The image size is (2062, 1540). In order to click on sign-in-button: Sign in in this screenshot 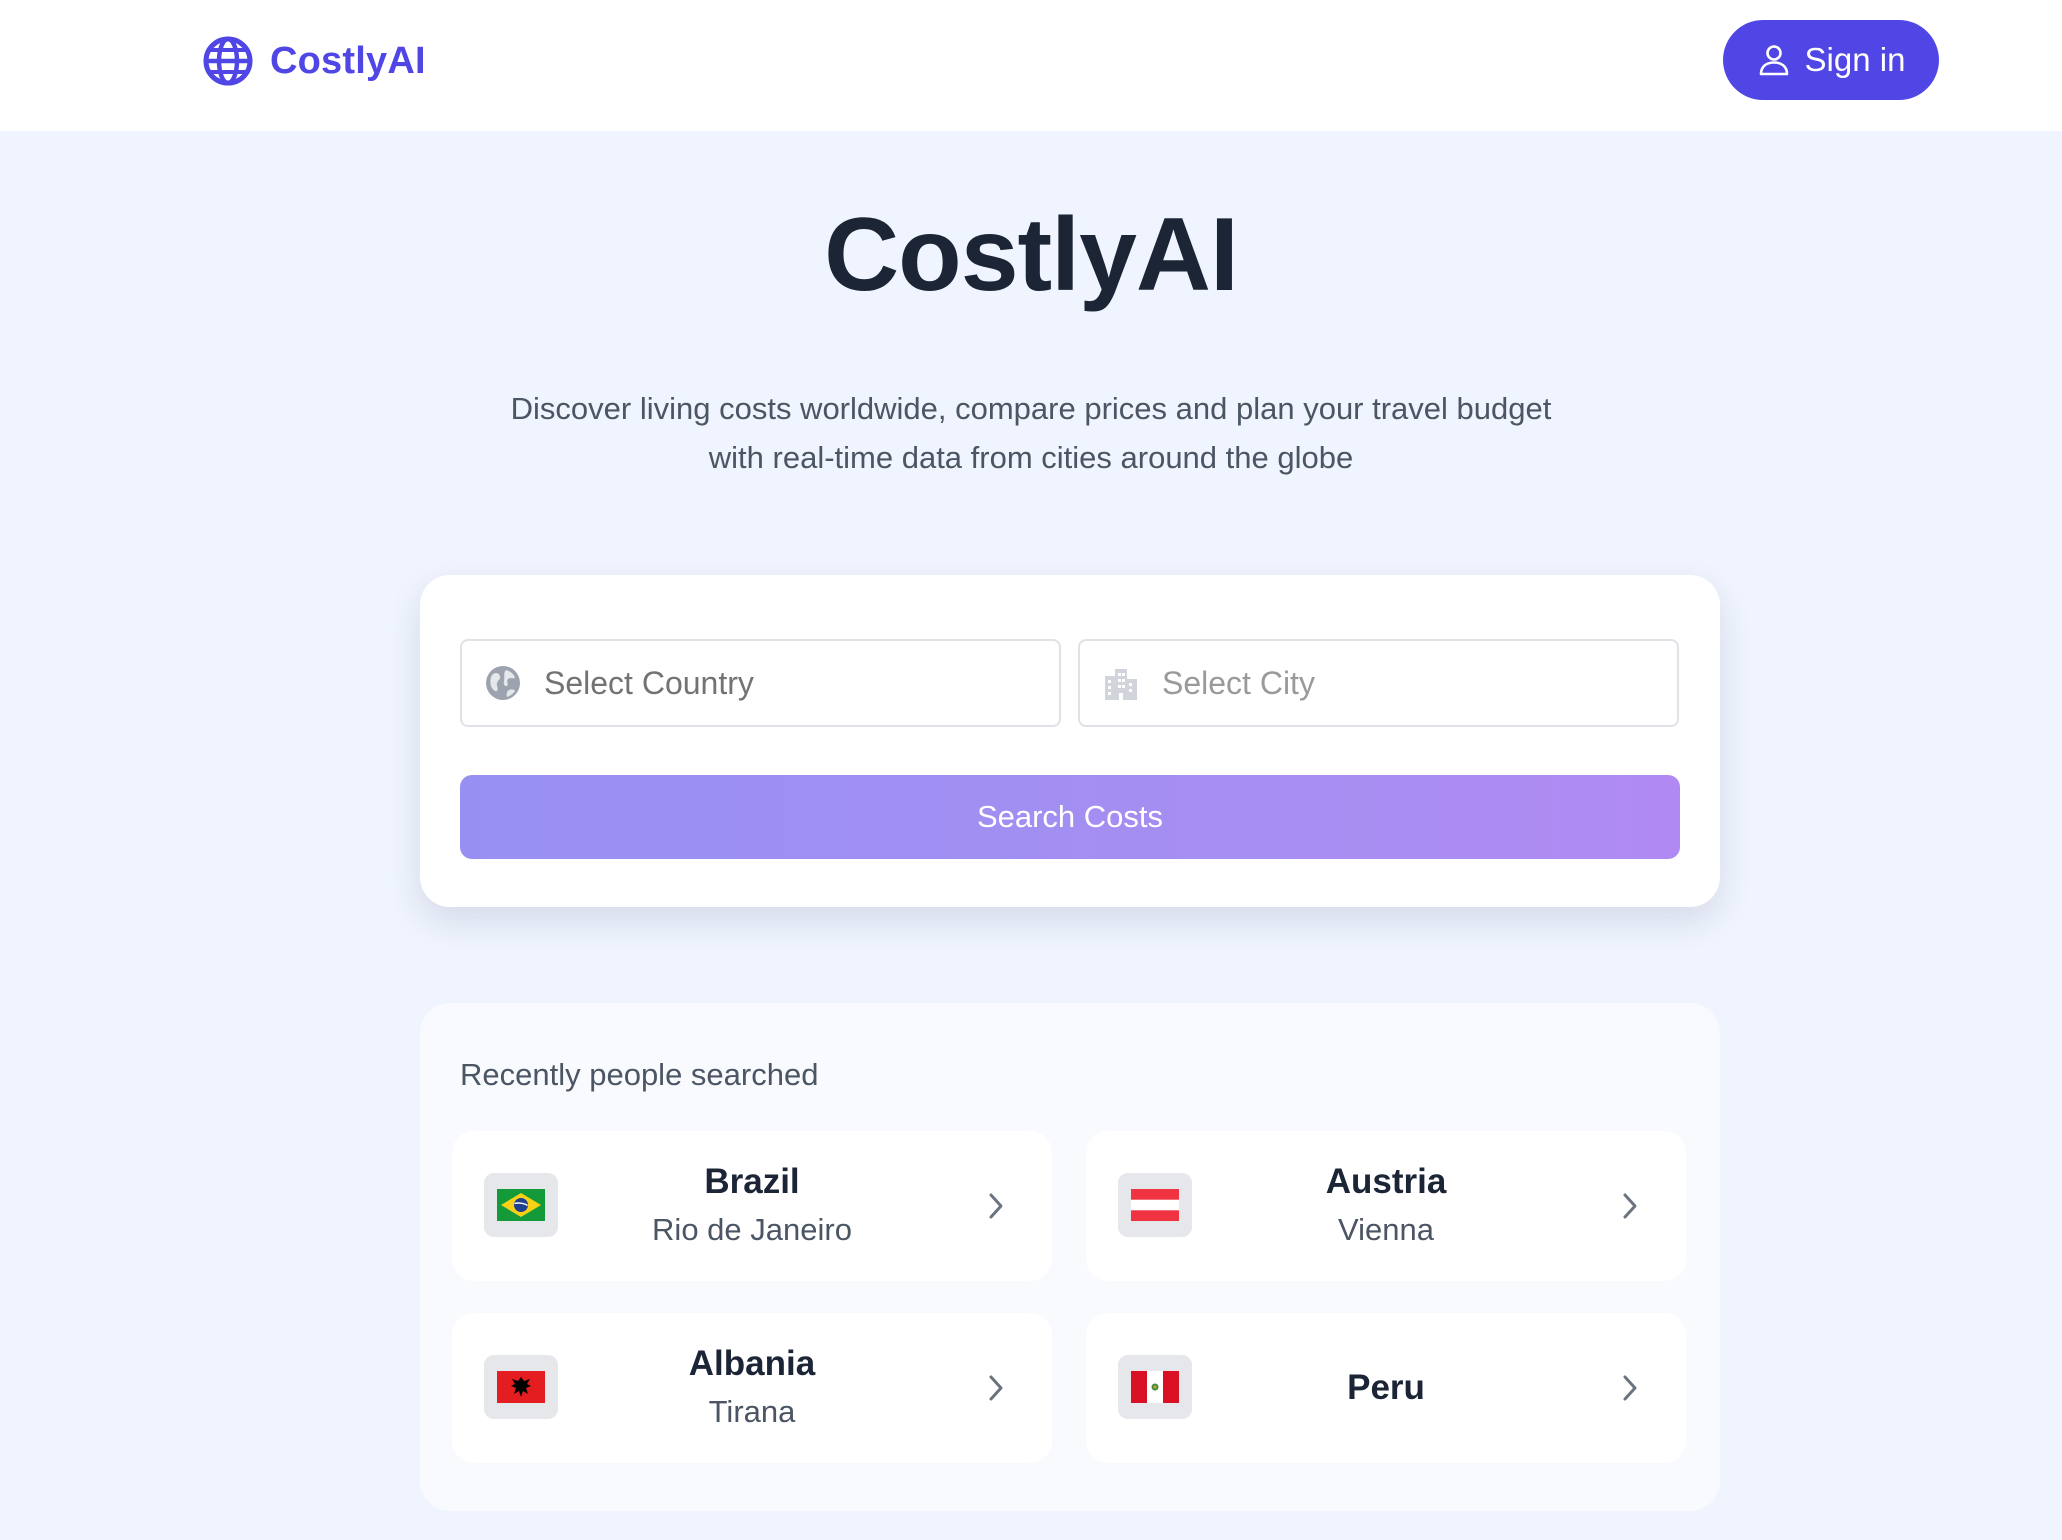, I will do `click(1831, 60)`.